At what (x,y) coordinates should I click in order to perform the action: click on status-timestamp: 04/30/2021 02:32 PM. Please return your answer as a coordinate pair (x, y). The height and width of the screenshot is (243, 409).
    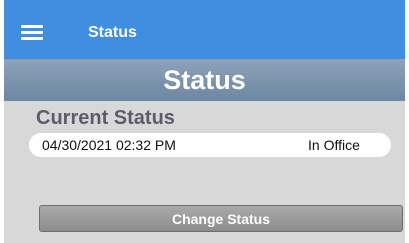
    Looking at the image, I should click on (109, 145).